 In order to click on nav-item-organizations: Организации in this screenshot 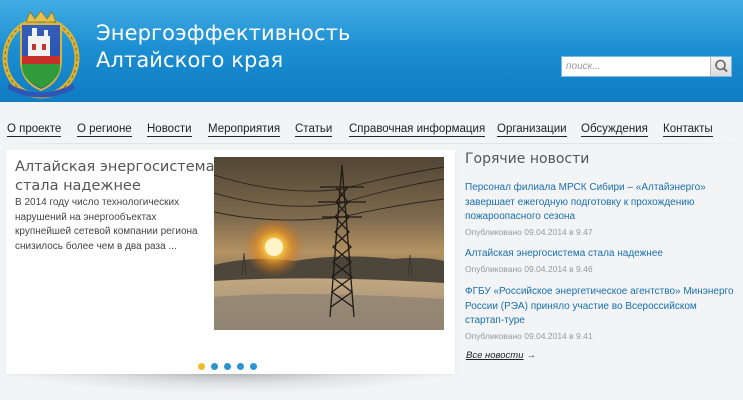, I will do `click(532, 129)`.